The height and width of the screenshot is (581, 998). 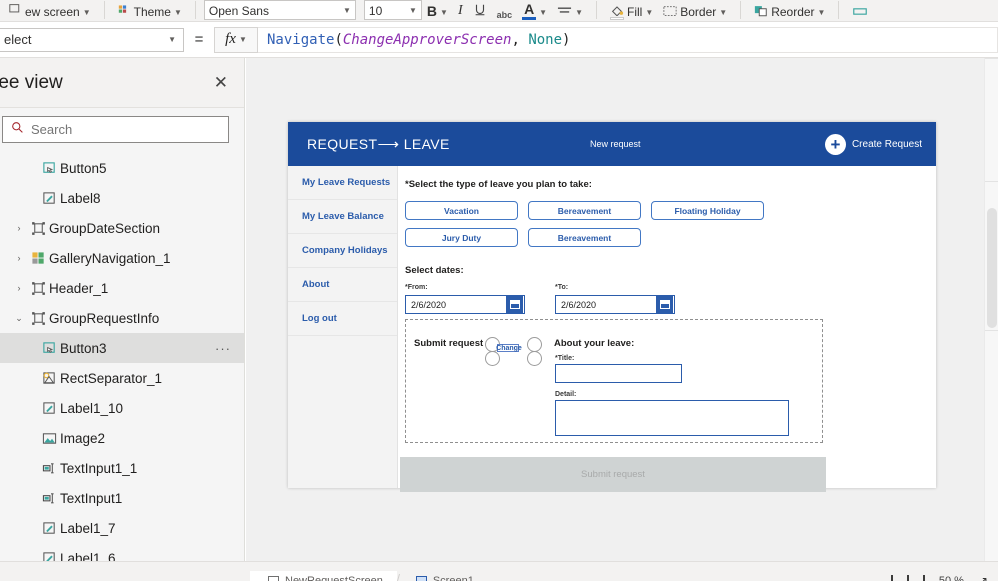 I want to click on tree-node-rectseparator_1: RectSeparator_1, so click(x=122, y=378).